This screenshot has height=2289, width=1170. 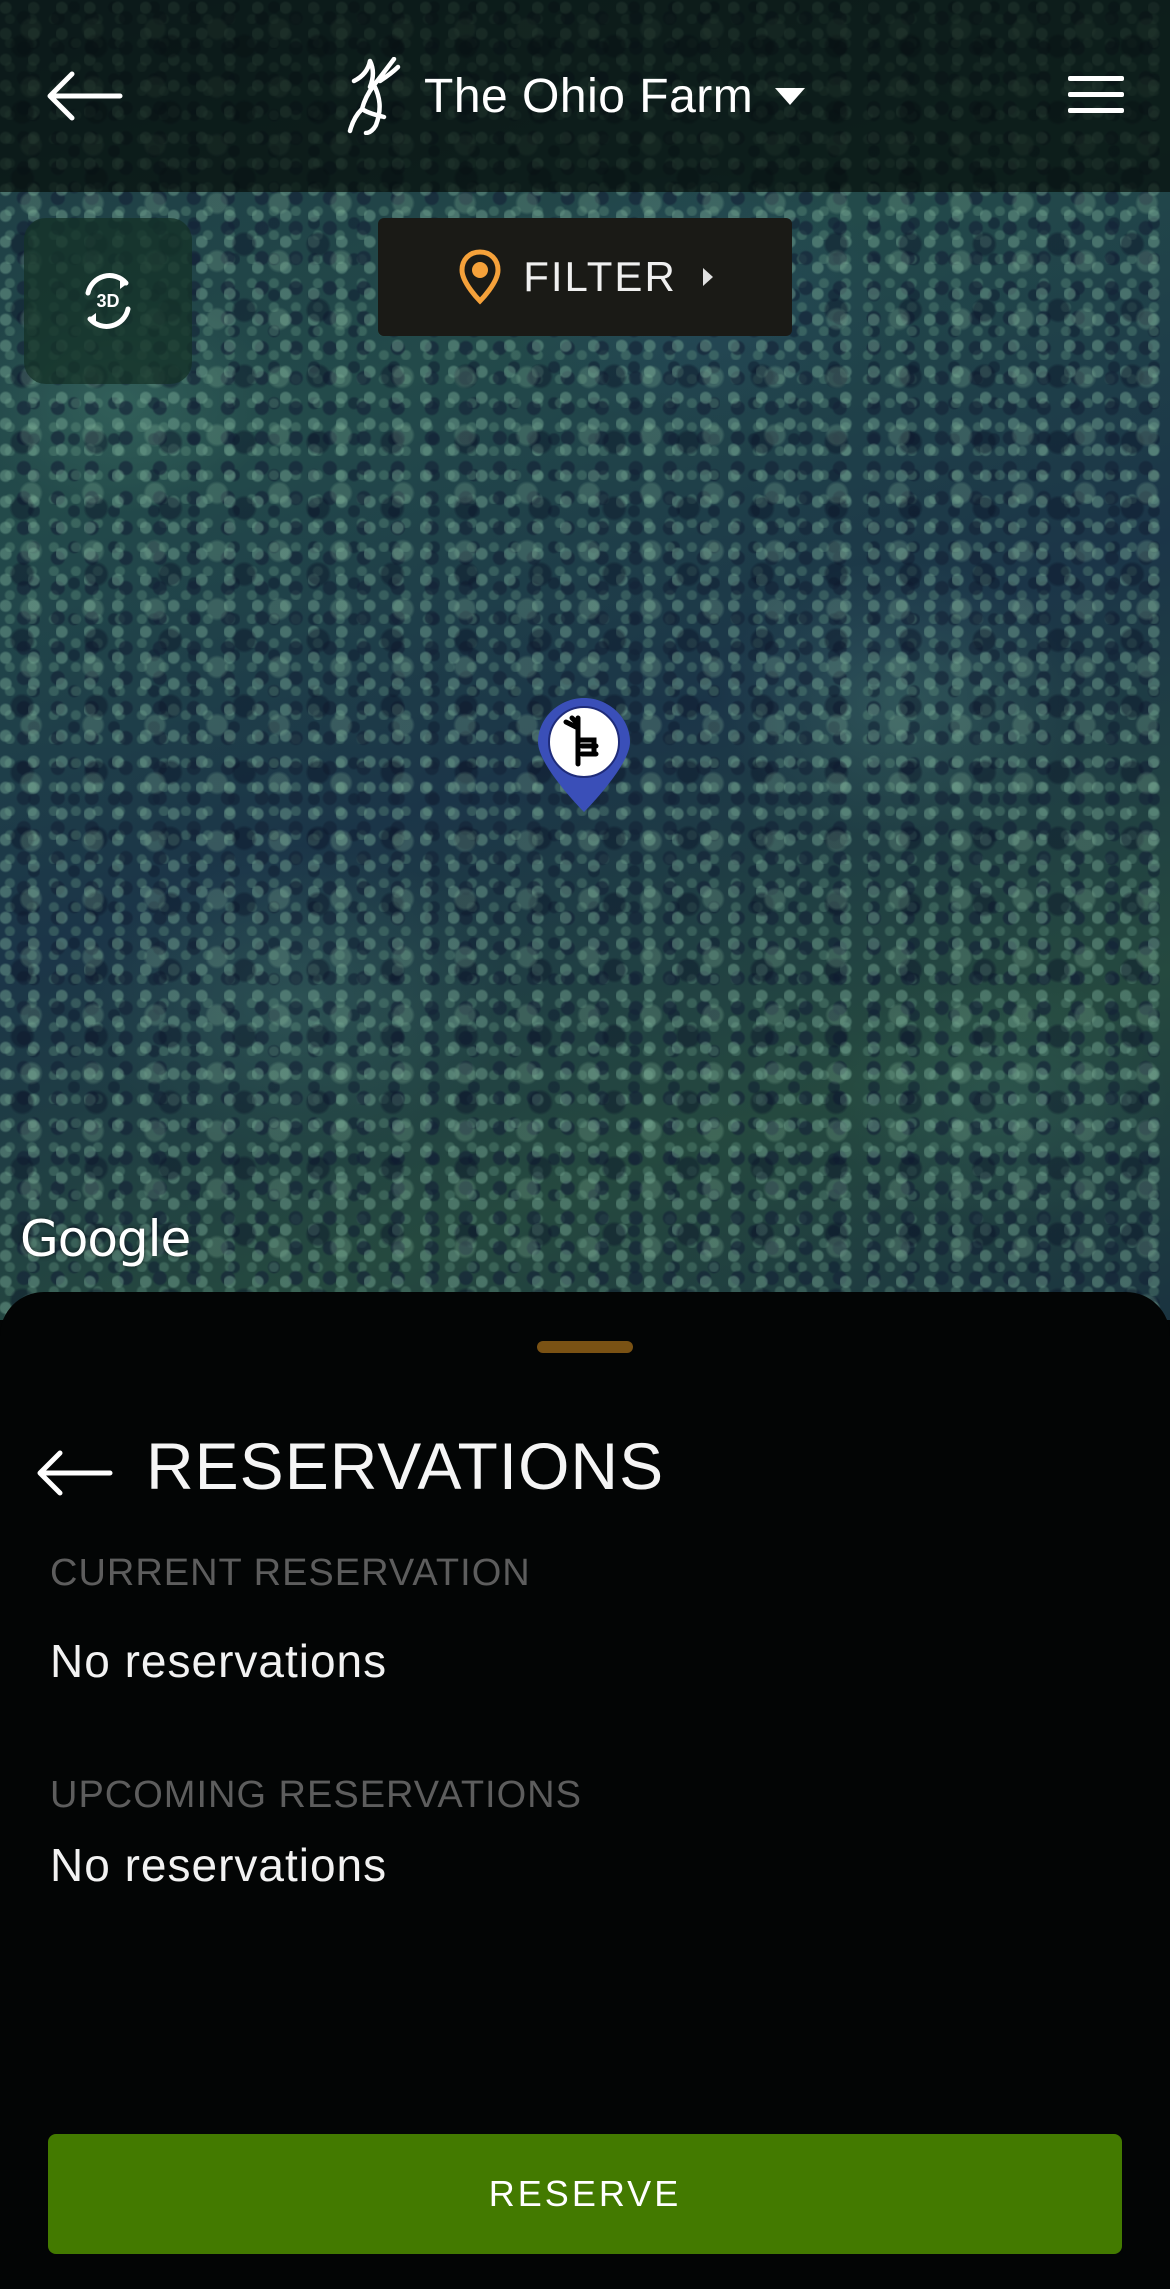 I want to click on google-attribution: Google, so click(x=105, y=1239).